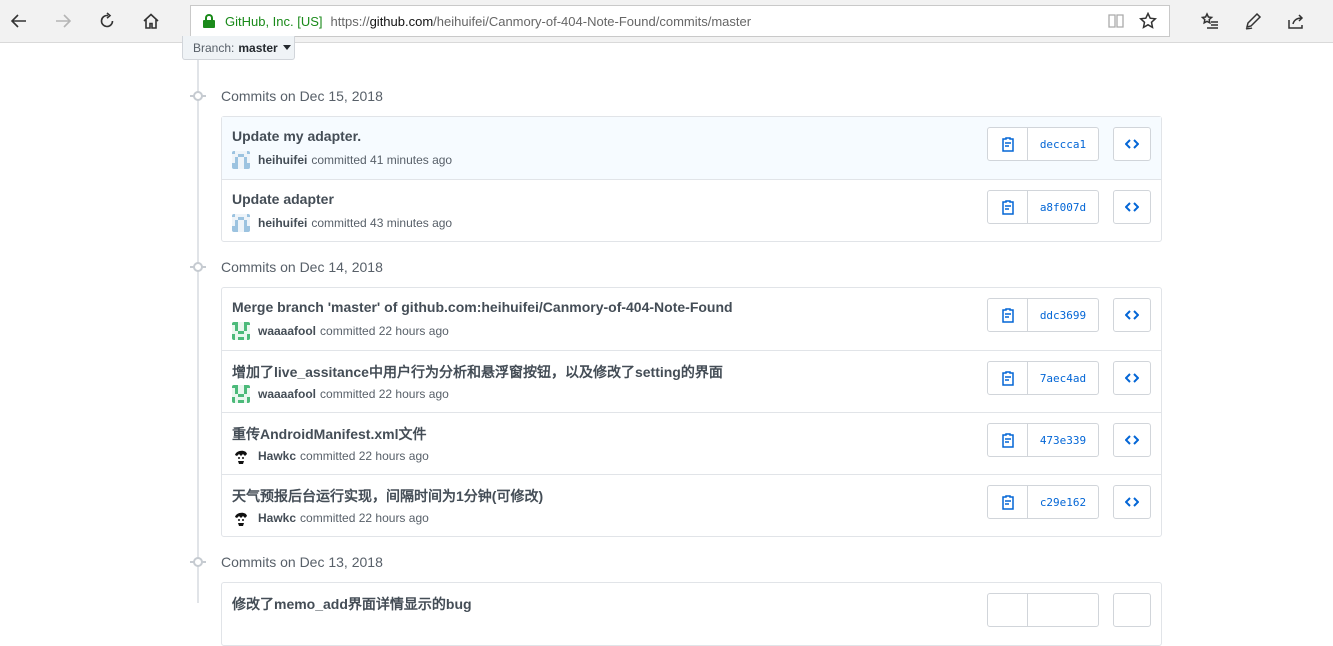  Describe the element at coordinates (1063, 502) in the screenshot. I see `commit-sha-link: c29e162` at that location.